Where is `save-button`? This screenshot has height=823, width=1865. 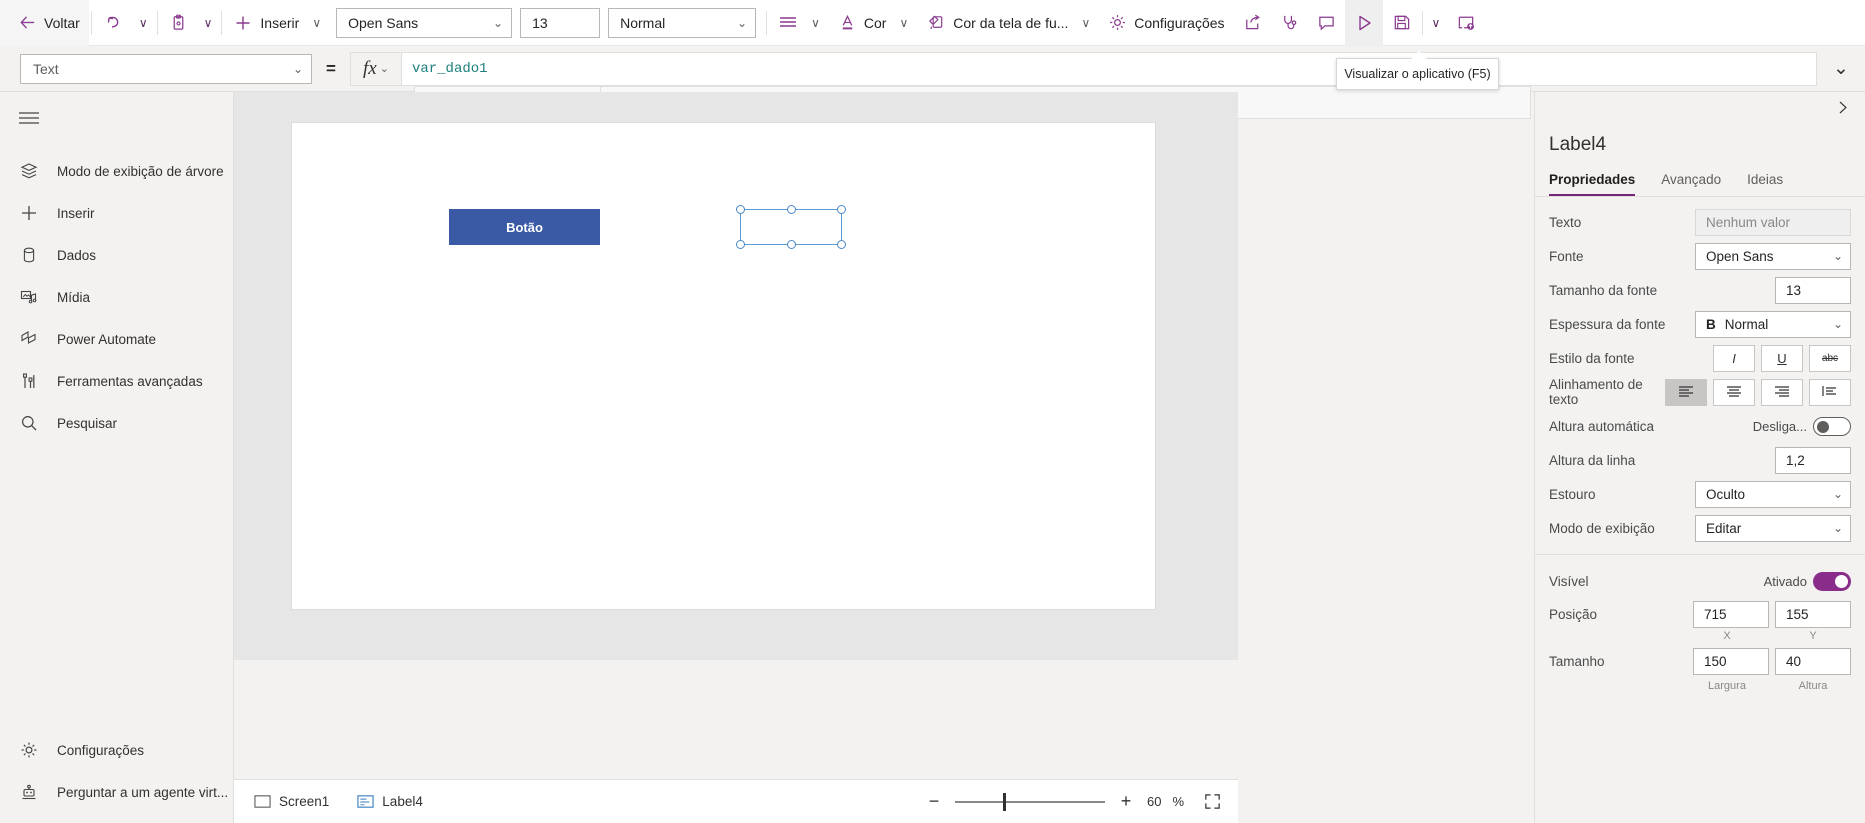 save-button is located at coordinates (1401, 23).